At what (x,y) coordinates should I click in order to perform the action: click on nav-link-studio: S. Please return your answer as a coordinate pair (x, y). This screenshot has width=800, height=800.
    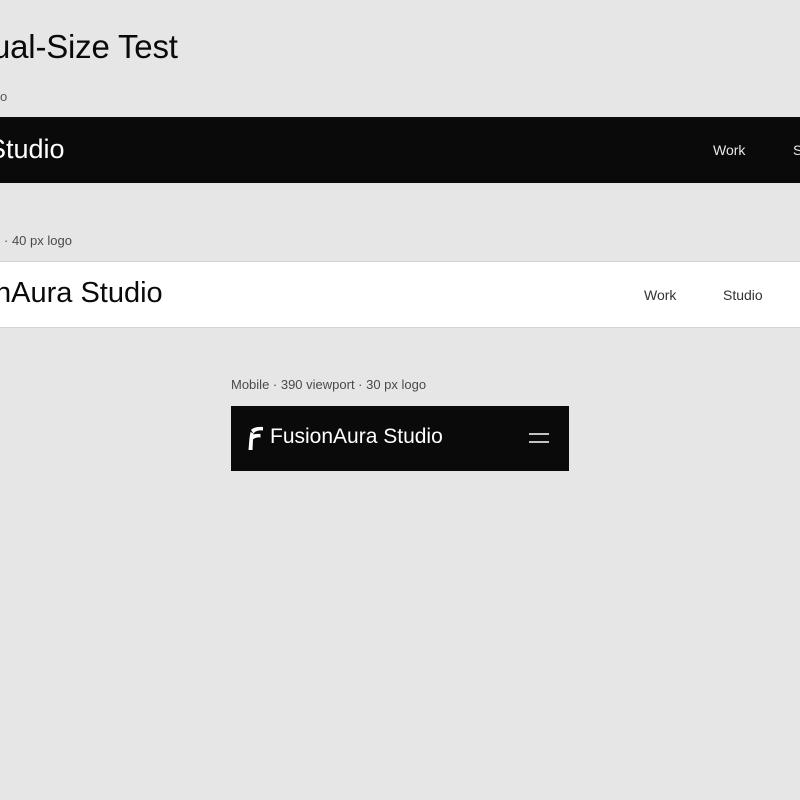
    Looking at the image, I should click on (796, 150).